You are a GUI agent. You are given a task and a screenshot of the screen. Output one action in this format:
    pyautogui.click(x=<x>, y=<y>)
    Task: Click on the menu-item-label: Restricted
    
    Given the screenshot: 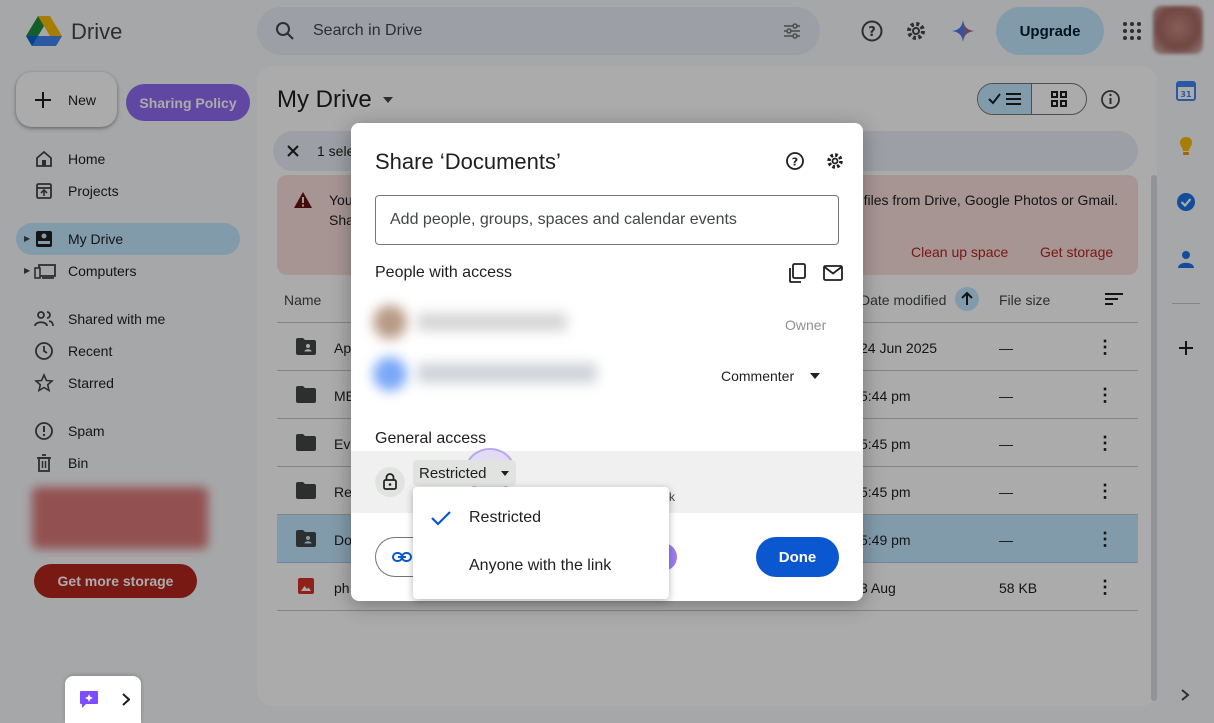 What is the action you would take?
    pyautogui.click(x=505, y=517)
    